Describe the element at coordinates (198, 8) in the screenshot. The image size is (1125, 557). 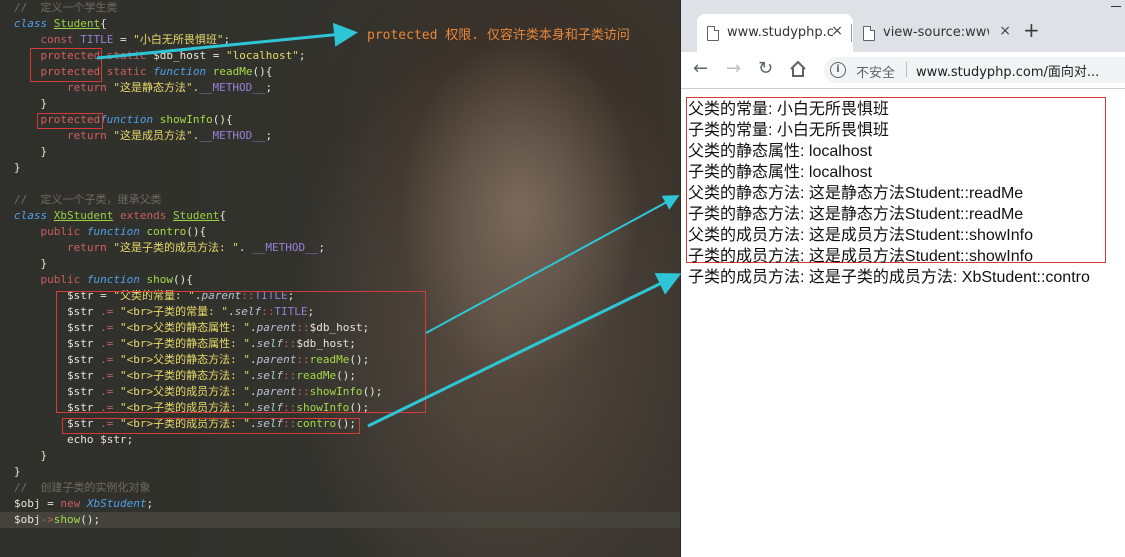
I see `code-line: // 定义一个学生类` at that location.